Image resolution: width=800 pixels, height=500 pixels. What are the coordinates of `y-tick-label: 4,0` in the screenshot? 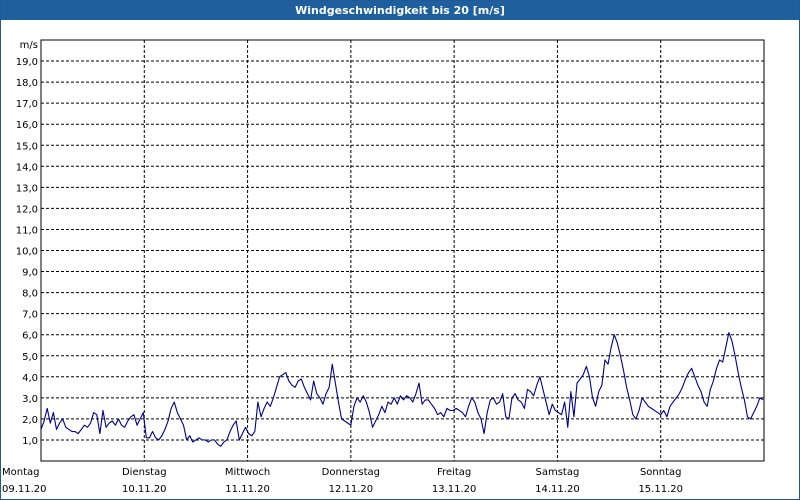 It's located at (30, 378).